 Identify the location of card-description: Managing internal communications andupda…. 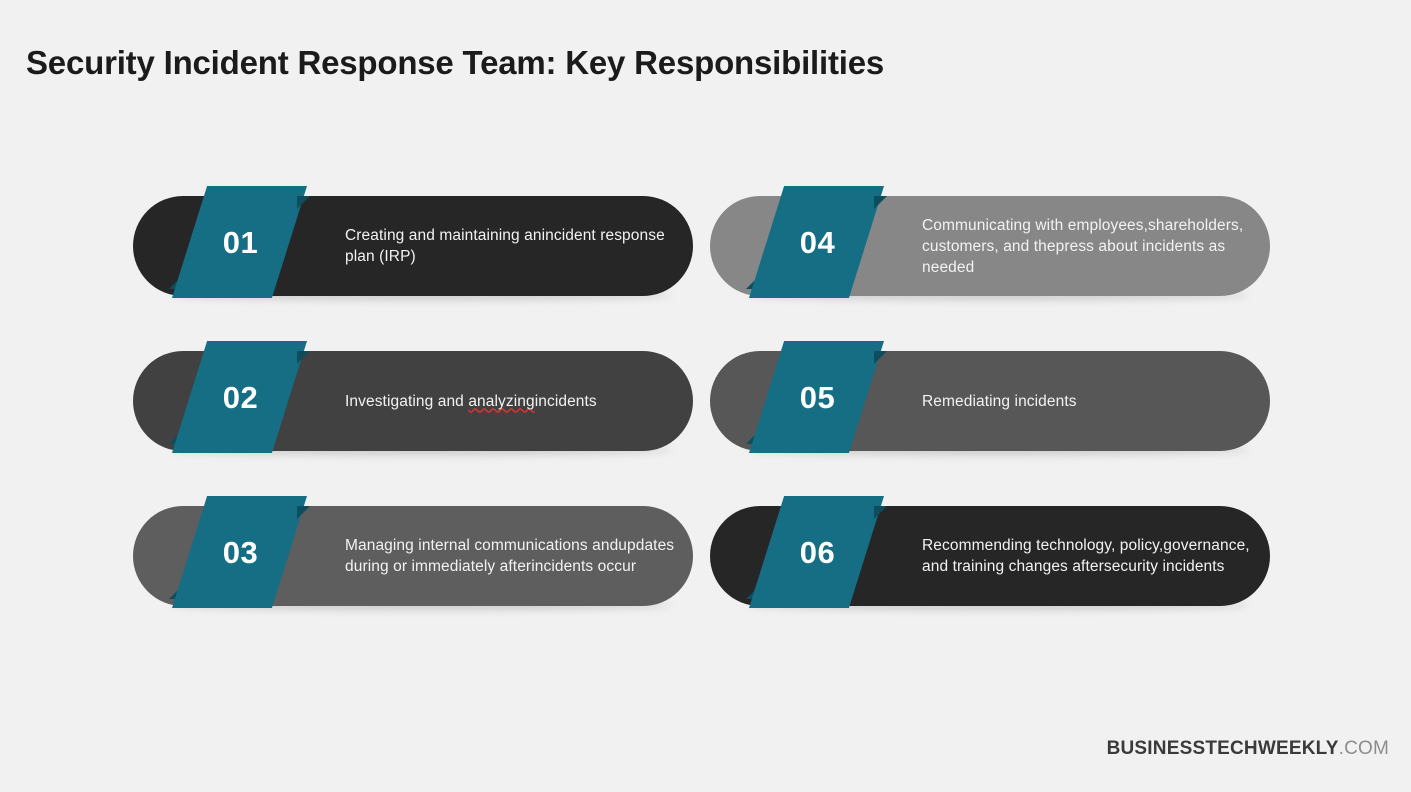
(510, 556).